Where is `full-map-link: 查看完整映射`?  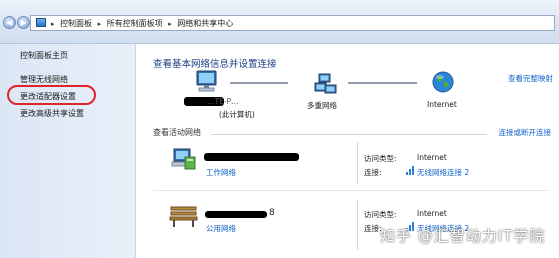 full-map-link: 查看完整映射 is located at coordinates (530, 78).